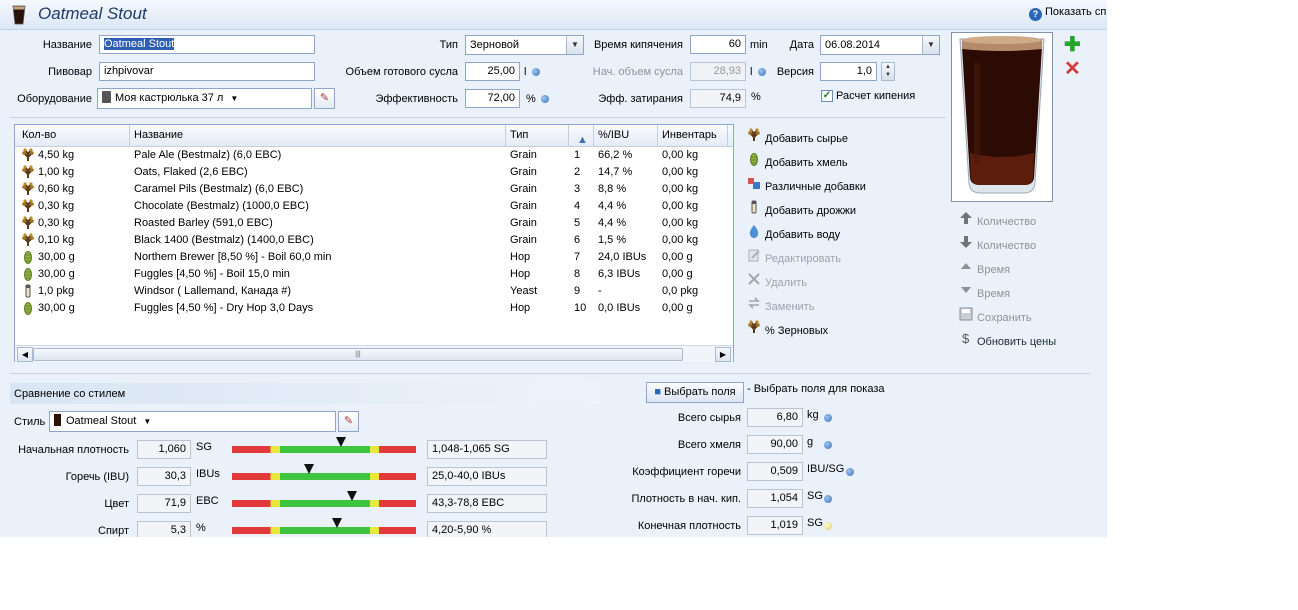  What do you see at coordinates (680, 240) in the screenshot?
I see `cell-inventory: 0,00 kg` at bounding box center [680, 240].